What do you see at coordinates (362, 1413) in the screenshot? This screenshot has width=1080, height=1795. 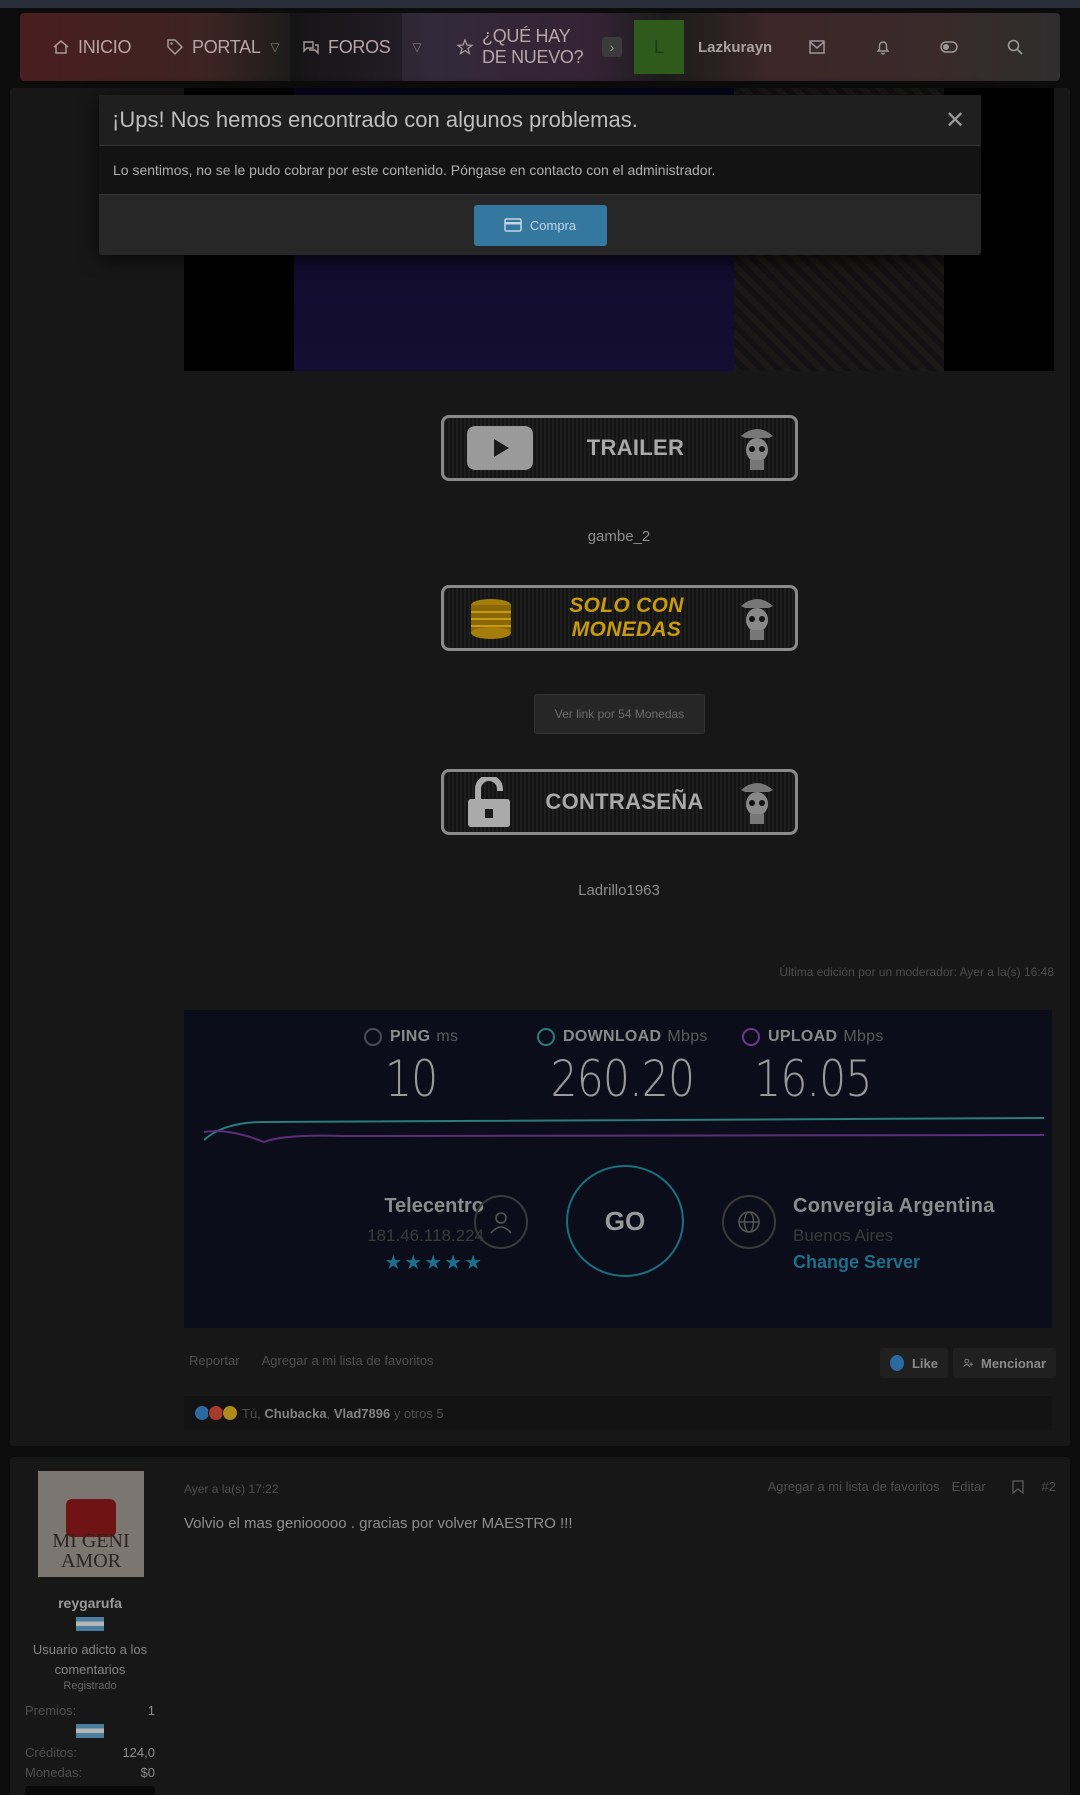 I see `reaction-user-2: Vlad7896` at bounding box center [362, 1413].